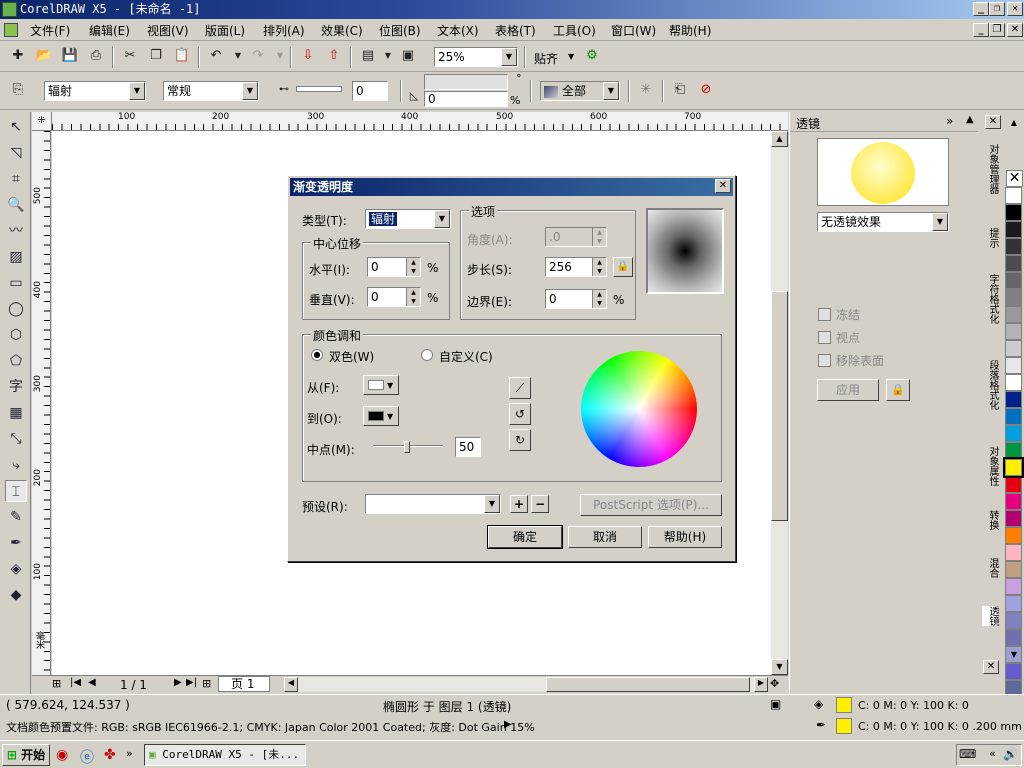  What do you see at coordinates (646, 90) in the screenshot?
I see `freeze-icon: ✳` at bounding box center [646, 90].